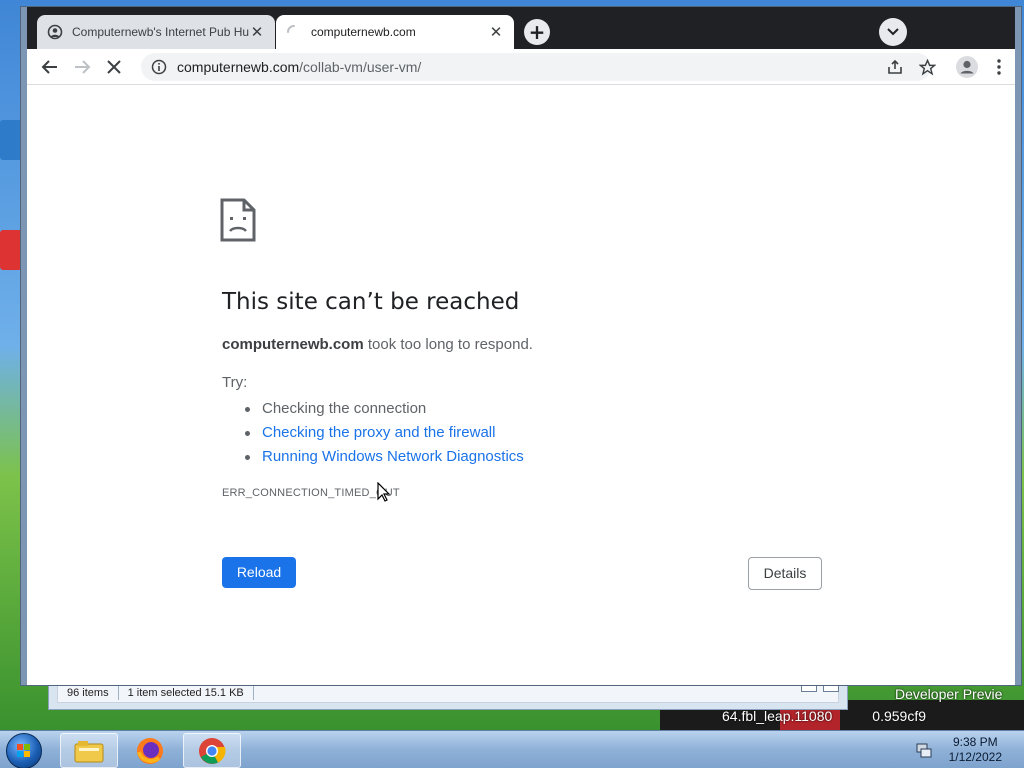 This screenshot has width=1024, height=768. I want to click on tab-computernewb-active: computernewb.com ✕, so click(395, 32).